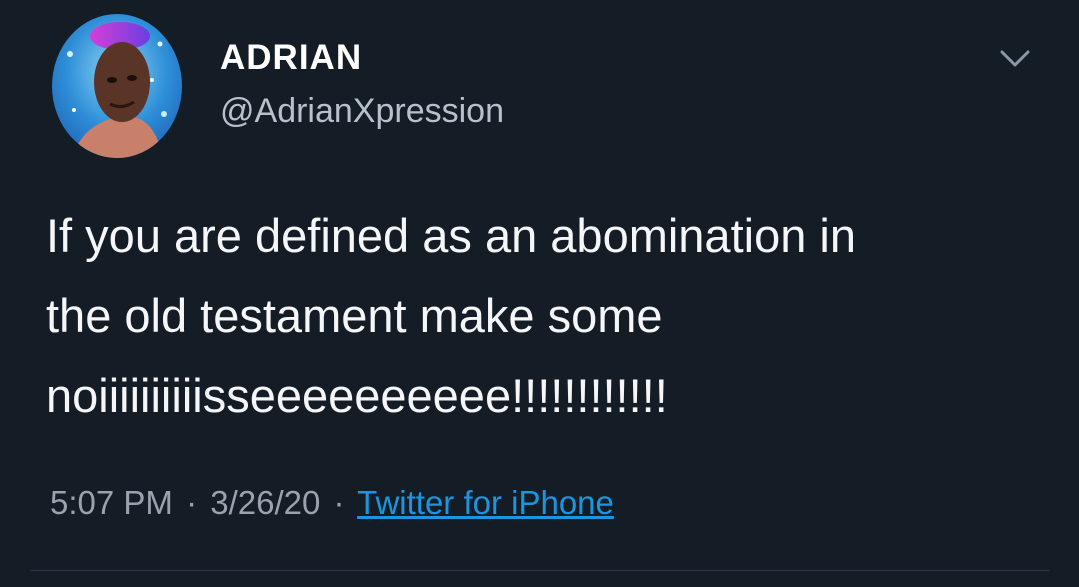 The height and width of the screenshot is (587, 1079). I want to click on avatar-image, so click(117, 86).